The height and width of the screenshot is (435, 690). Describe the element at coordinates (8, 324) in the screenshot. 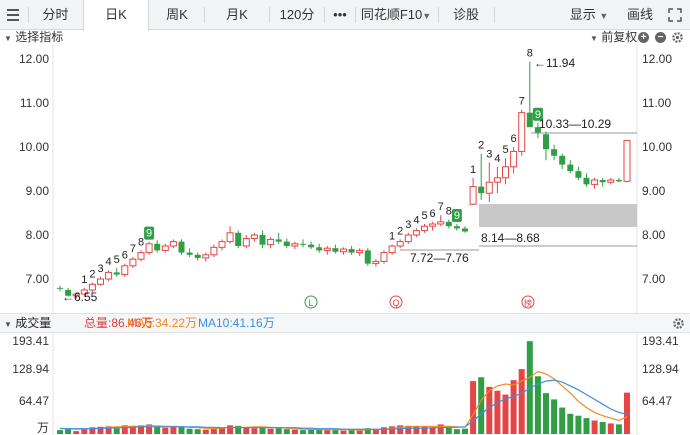

I see `chevron-down-icon: ▼` at that location.